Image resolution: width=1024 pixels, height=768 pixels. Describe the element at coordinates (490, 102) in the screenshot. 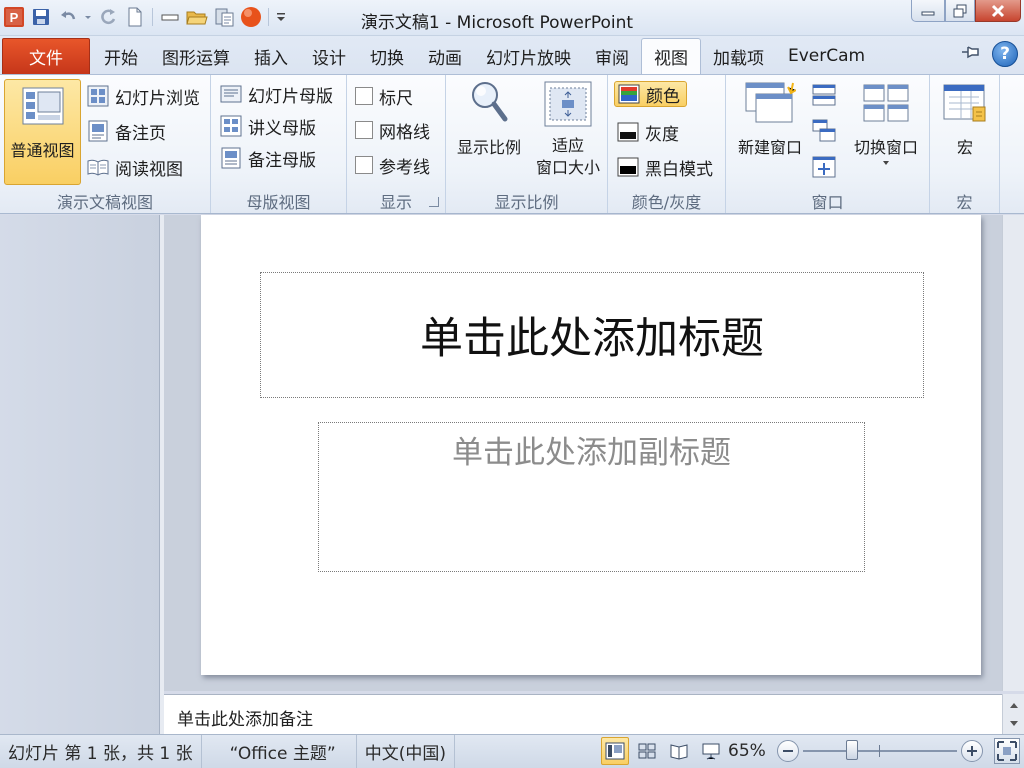

I see `magnifier-icon` at that location.